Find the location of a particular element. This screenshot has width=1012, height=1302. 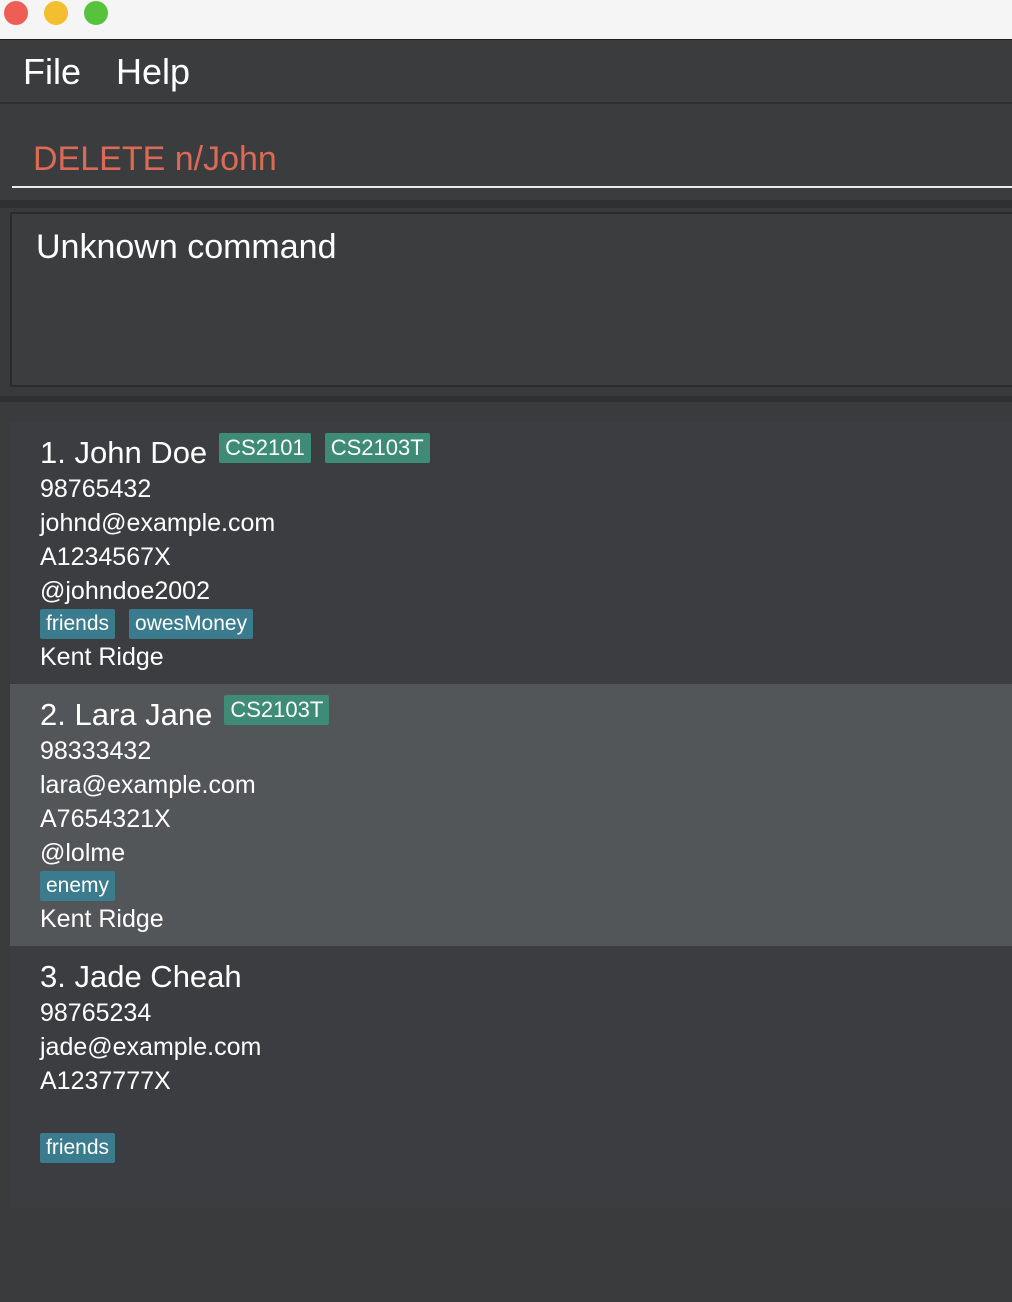

menu-bar: File Help is located at coordinates (506, 72).